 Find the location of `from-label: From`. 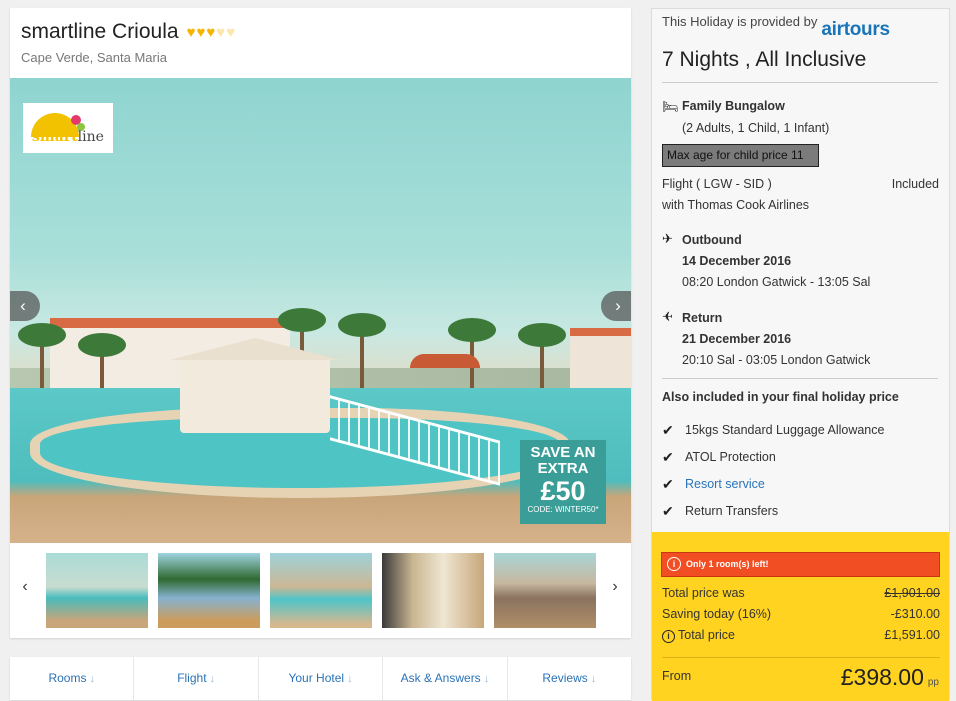

from-label: From is located at coordinates (677, 676).